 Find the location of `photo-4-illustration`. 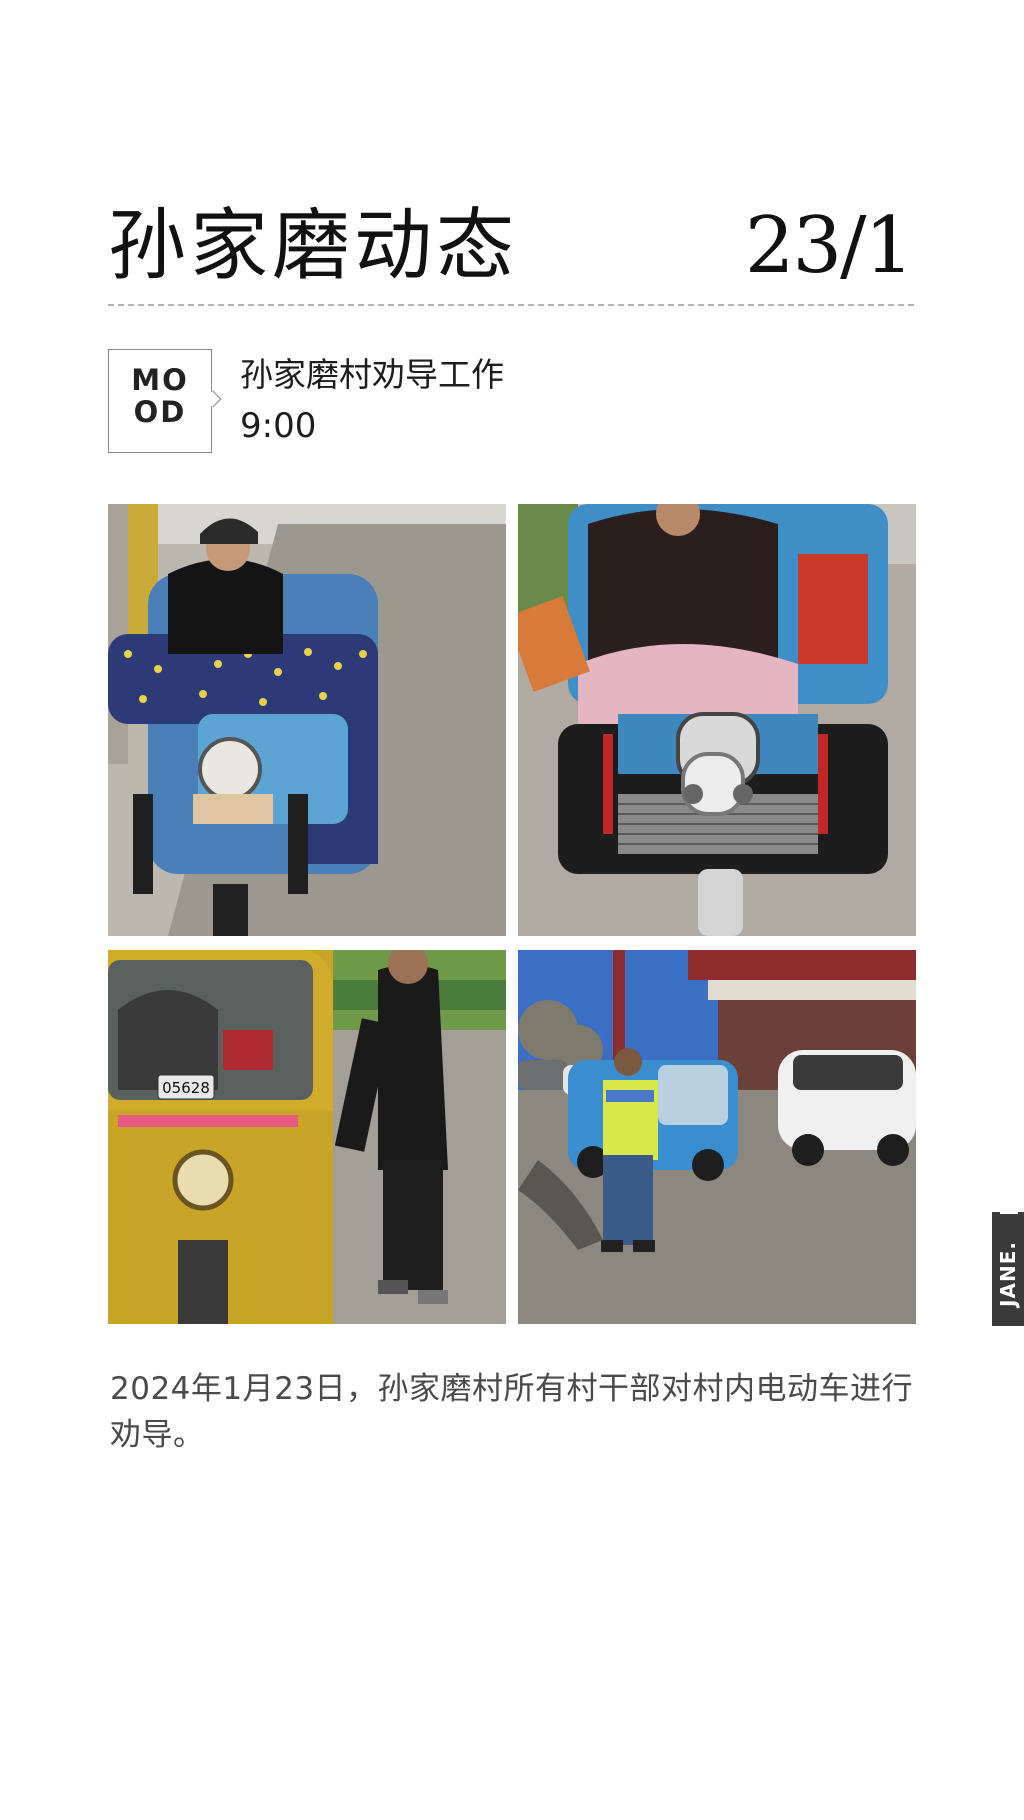

photo-4-illustration is located at coordinates (717, 1137).